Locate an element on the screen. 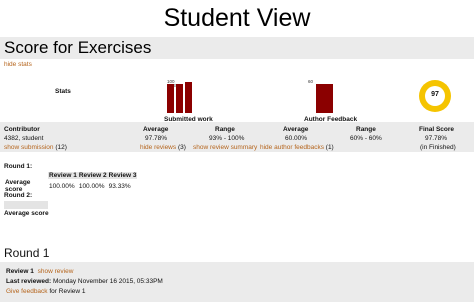 Image resolution: width=474 pixels, height=302 pixels. page-title: Student View is located at coordinates (237, 18).